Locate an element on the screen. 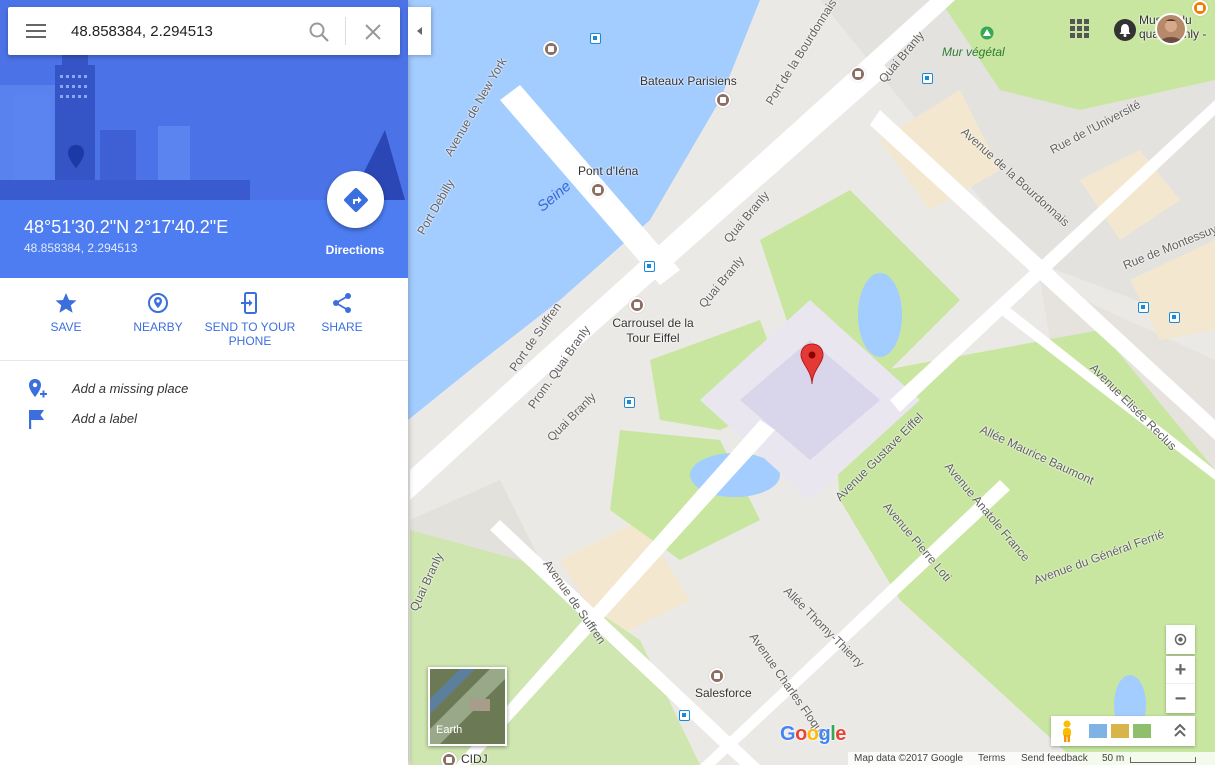  bicycling-layer-icon is located at coordinates (1142, 731).